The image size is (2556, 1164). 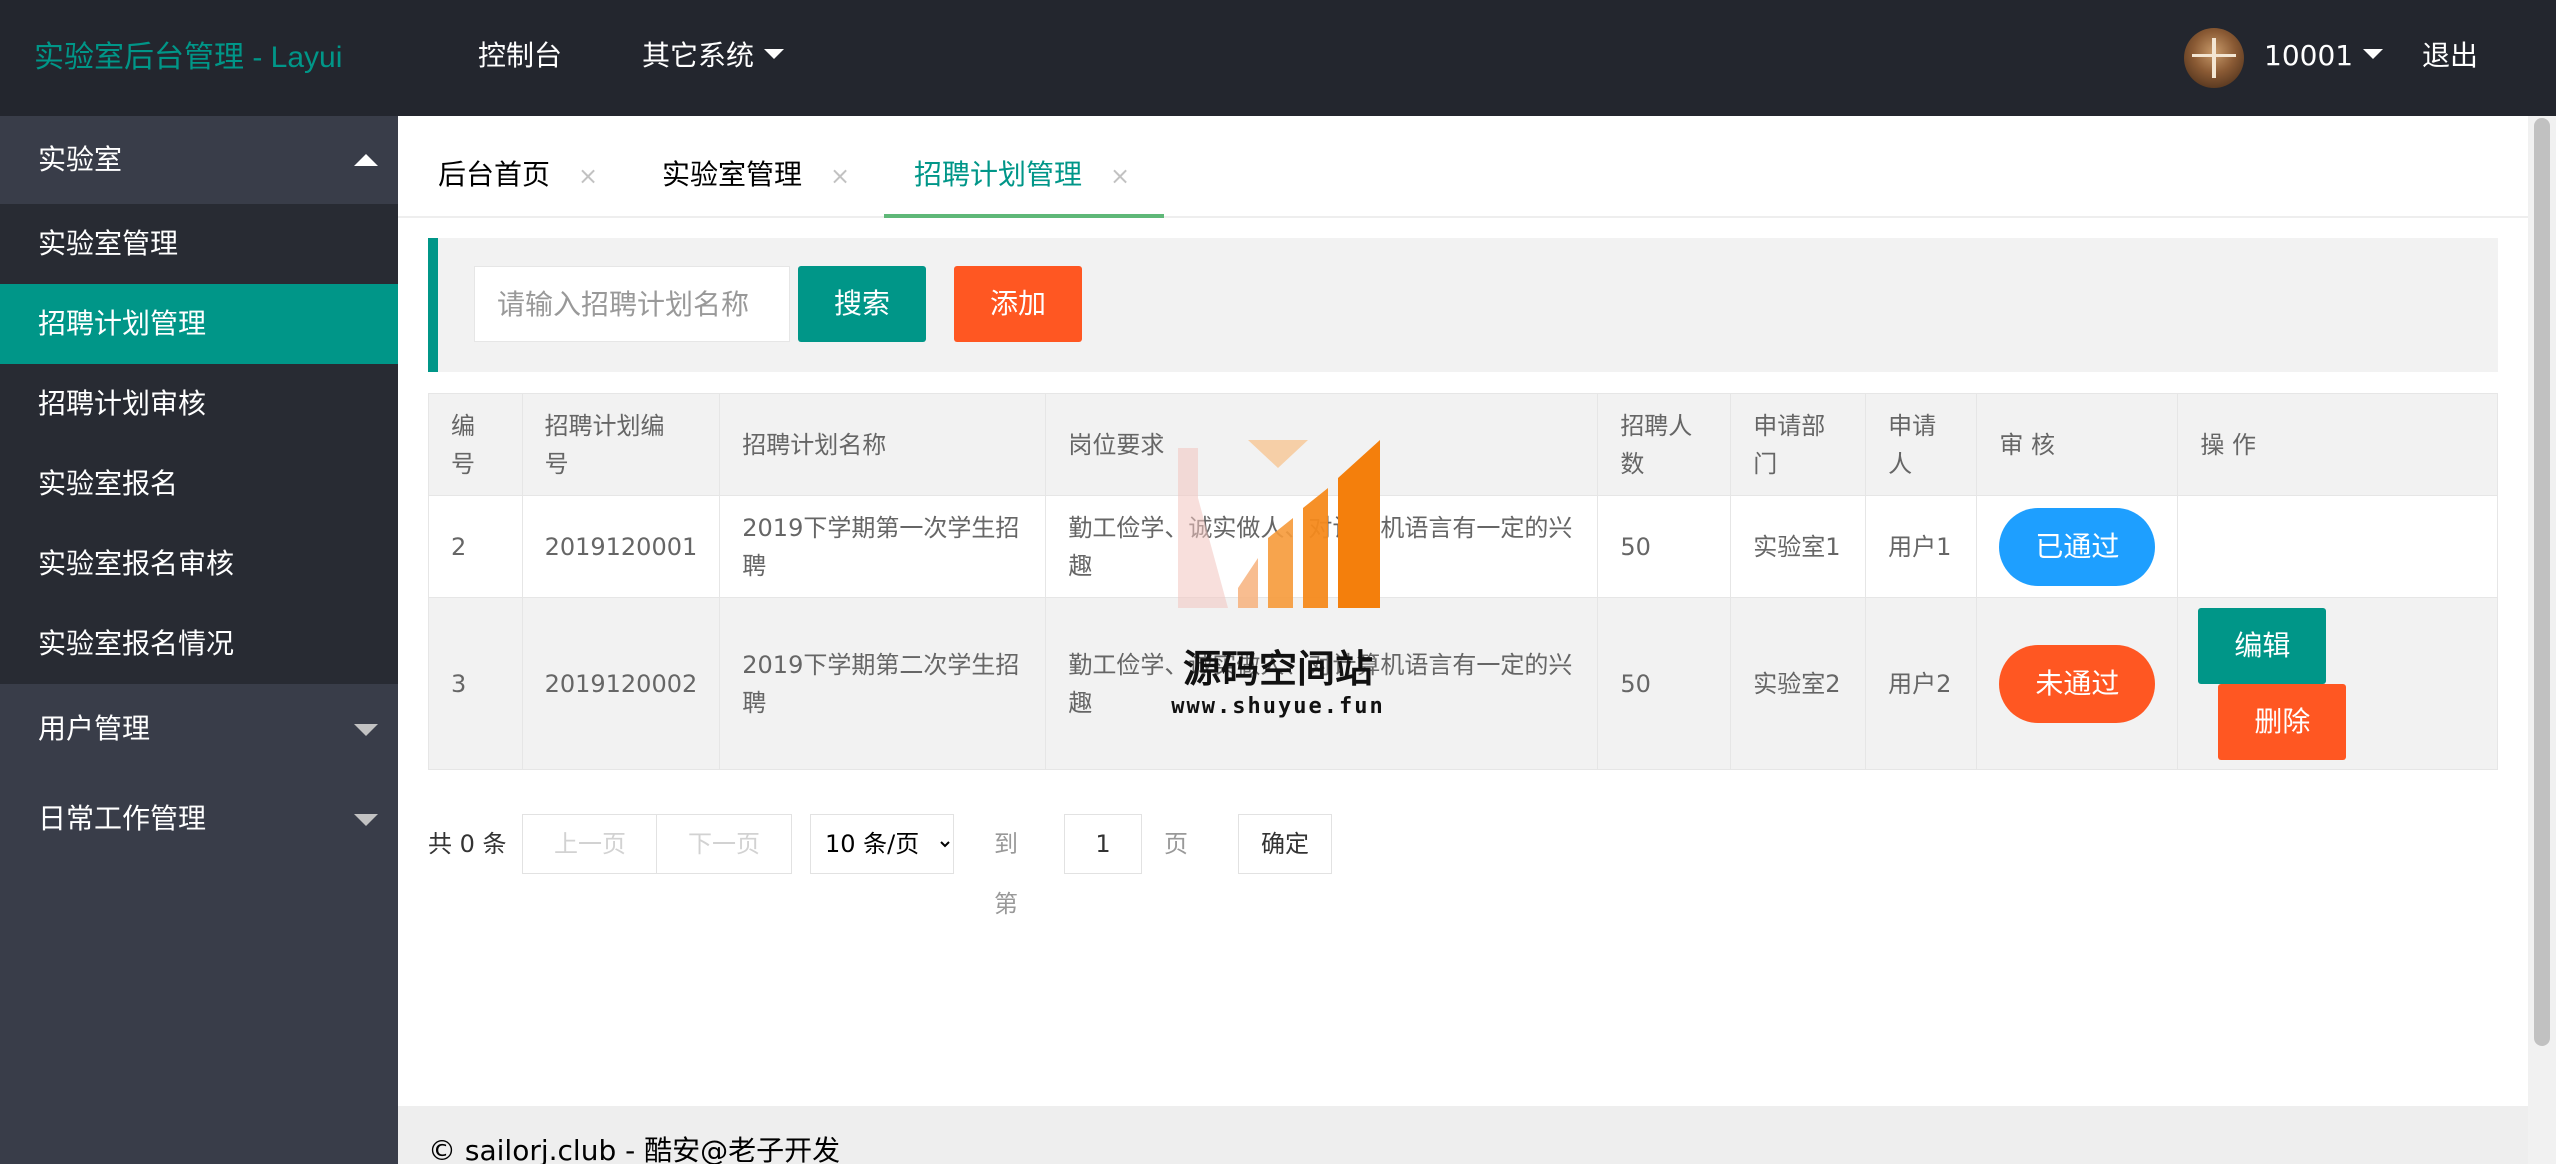 I want to click on nav-console-label: 控制台, so click(x=520, y=55).